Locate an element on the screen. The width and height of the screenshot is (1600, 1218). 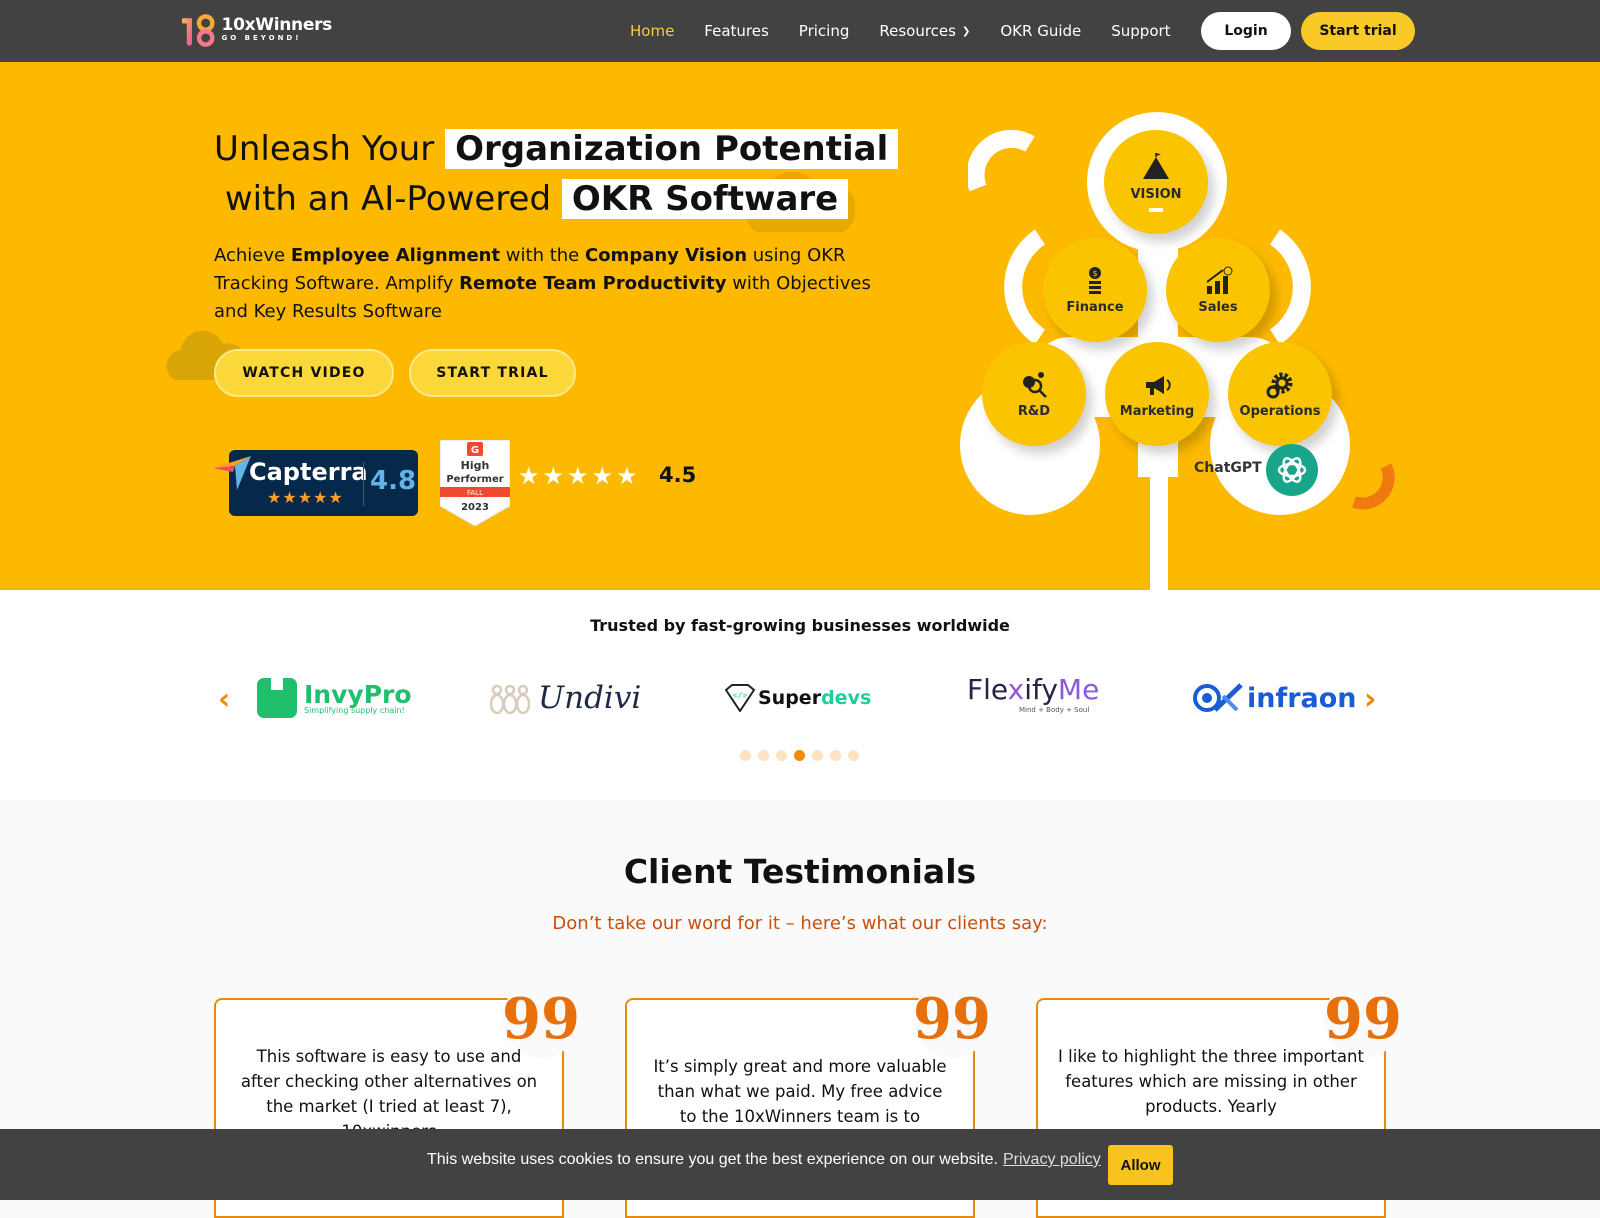
g2-year: 2023 is located at coordinates (475, 507).